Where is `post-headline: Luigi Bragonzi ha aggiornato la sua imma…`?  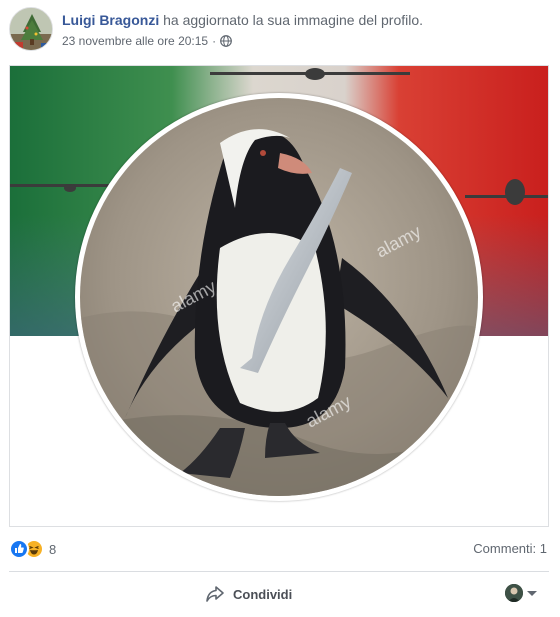
post-headline: Luigi Bragonzi ha aggiornato la sua imma… is located at coordinates (242, 20).